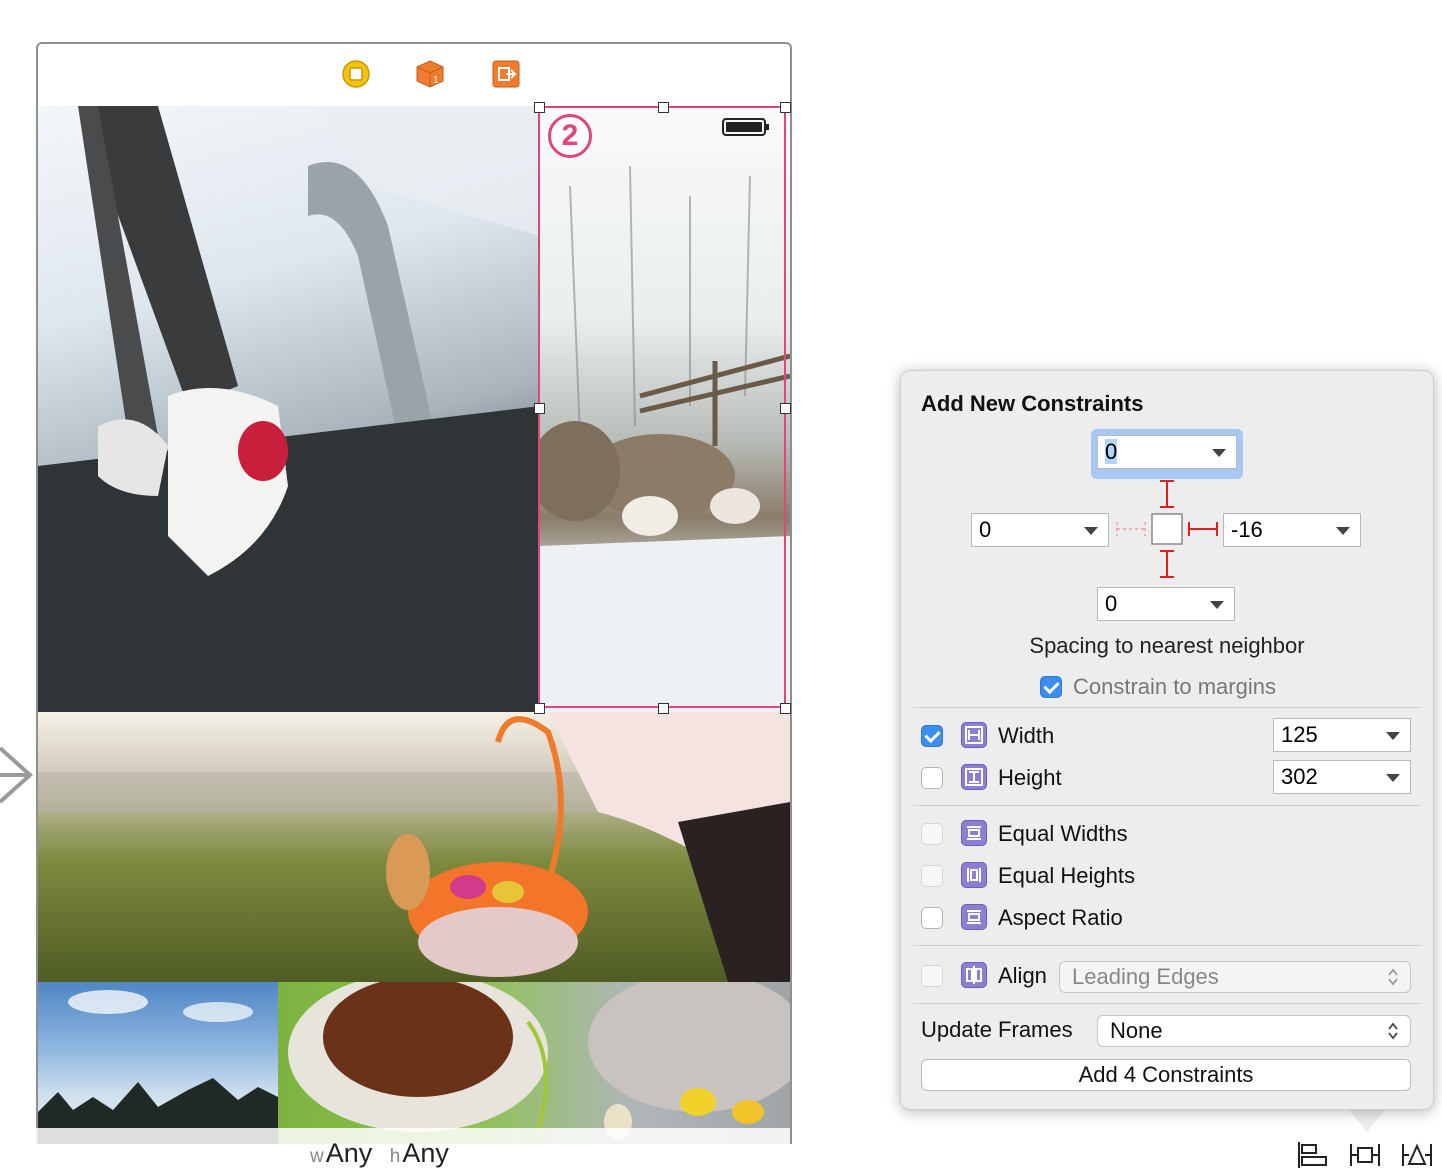 This screenshot has width=1442, height=1176. I want to click on right-spacing-field: -16, so click(1292, 530).